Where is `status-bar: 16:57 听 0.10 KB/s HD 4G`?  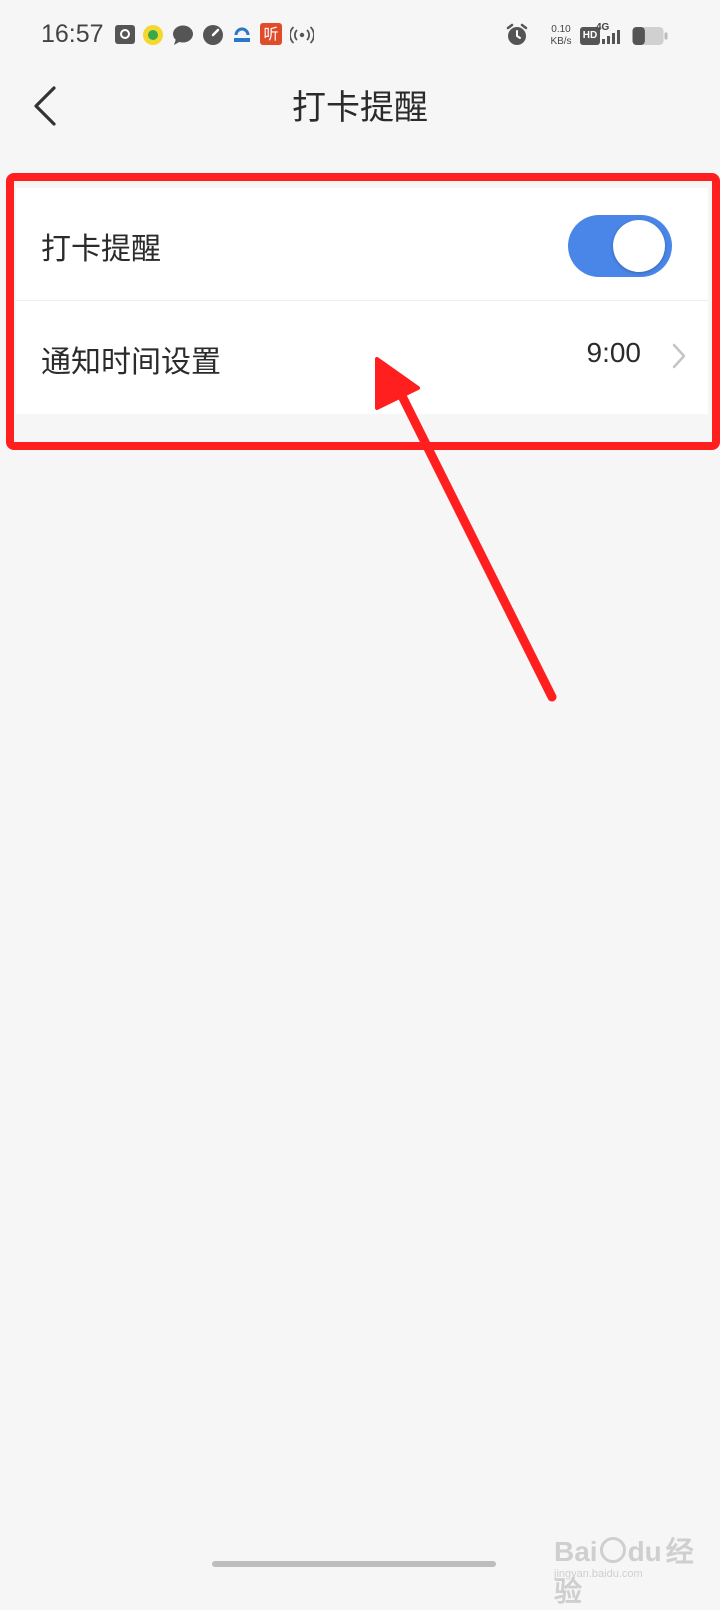
status-bar: 16:57 听 0.10 KB/s HD 4G is located at coordinates (360, 36).